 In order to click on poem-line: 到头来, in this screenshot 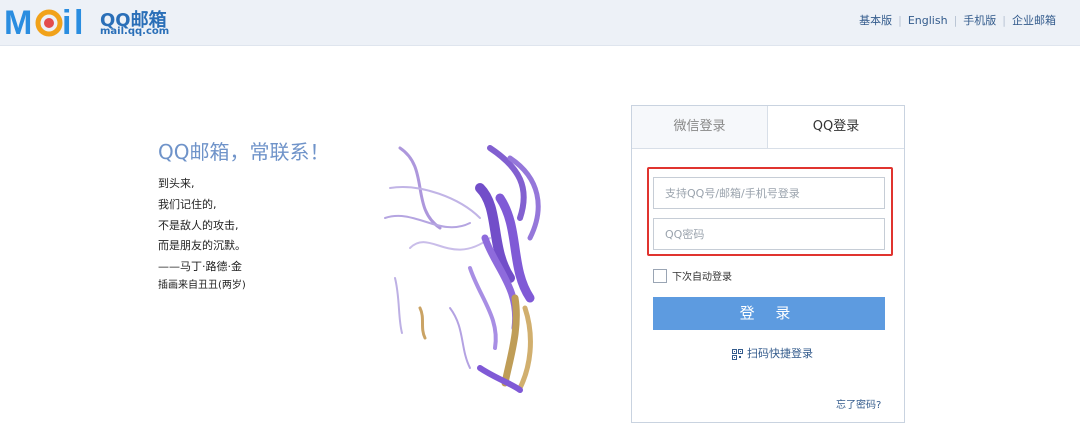, I will do `click(176, 183)`.